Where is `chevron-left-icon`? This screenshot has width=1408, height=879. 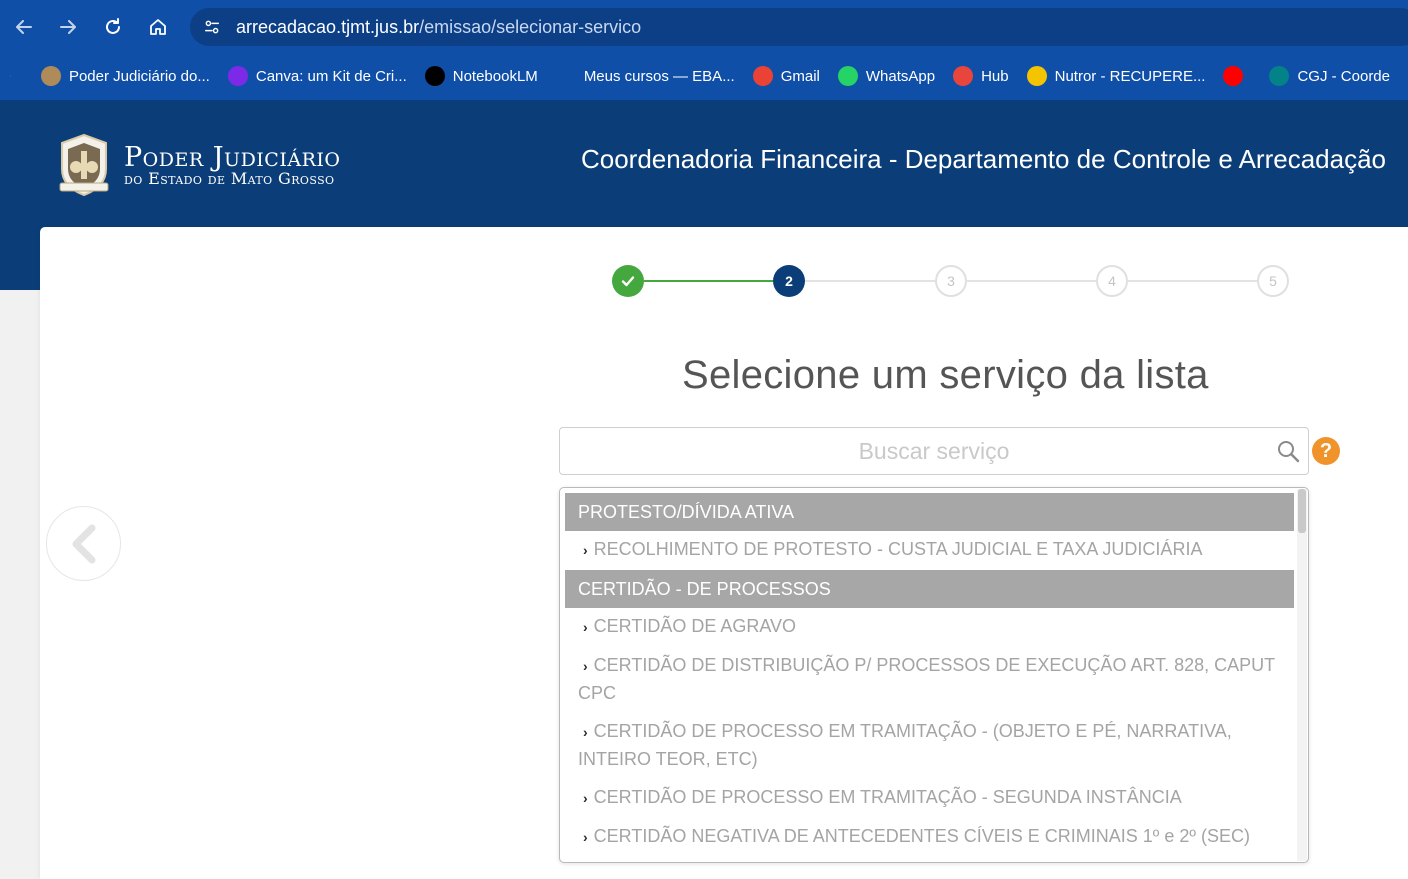
chevron-left-icon is located at coordinates (83, 543).